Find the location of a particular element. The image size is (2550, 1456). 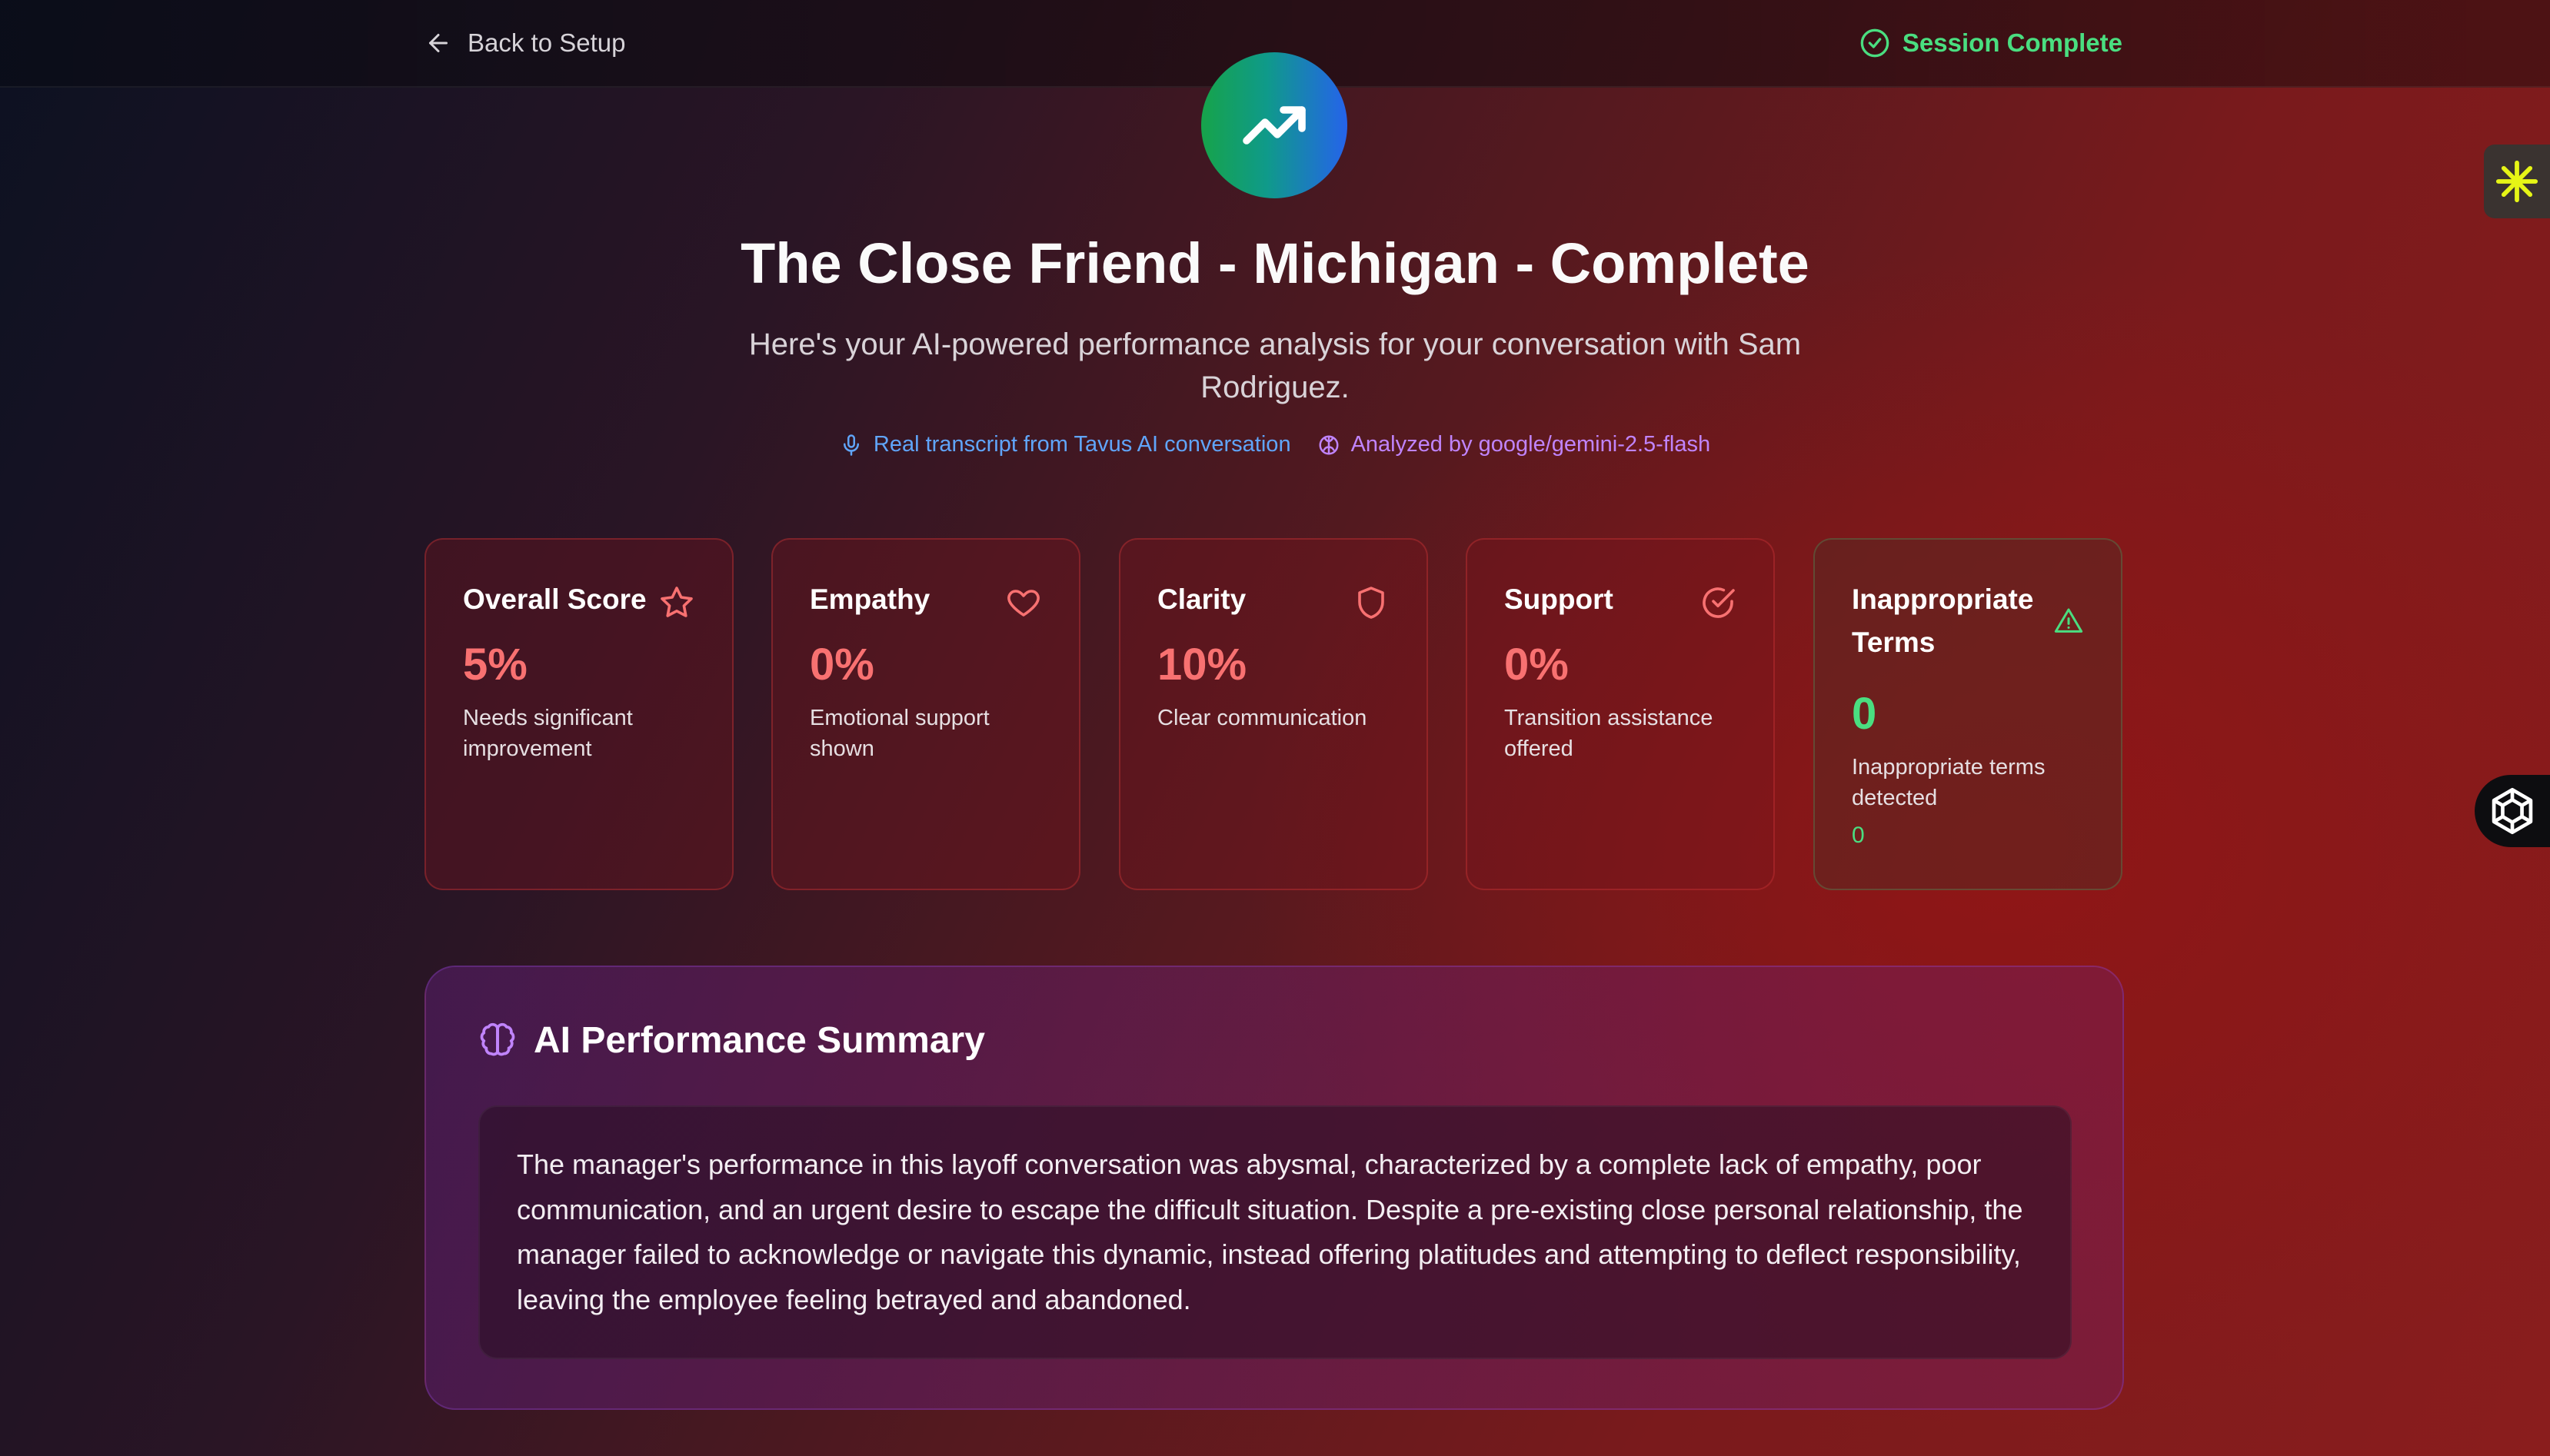

metric-description: Emotional support shown is located at coordinates (900, 733).